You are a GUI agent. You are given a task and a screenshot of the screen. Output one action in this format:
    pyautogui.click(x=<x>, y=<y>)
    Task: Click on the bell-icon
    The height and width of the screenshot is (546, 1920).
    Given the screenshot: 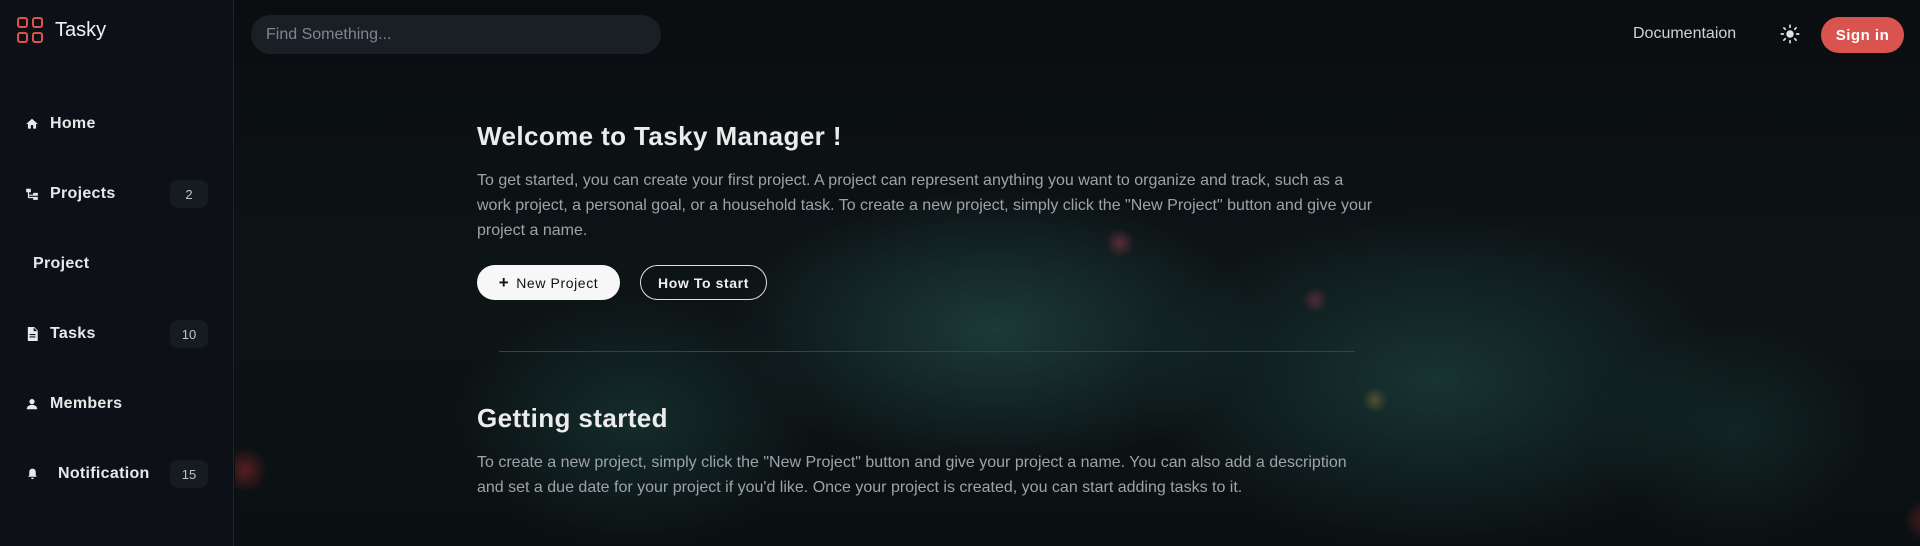 What is the action you would take?
    pyautogui.click(x=32, y=474)
    